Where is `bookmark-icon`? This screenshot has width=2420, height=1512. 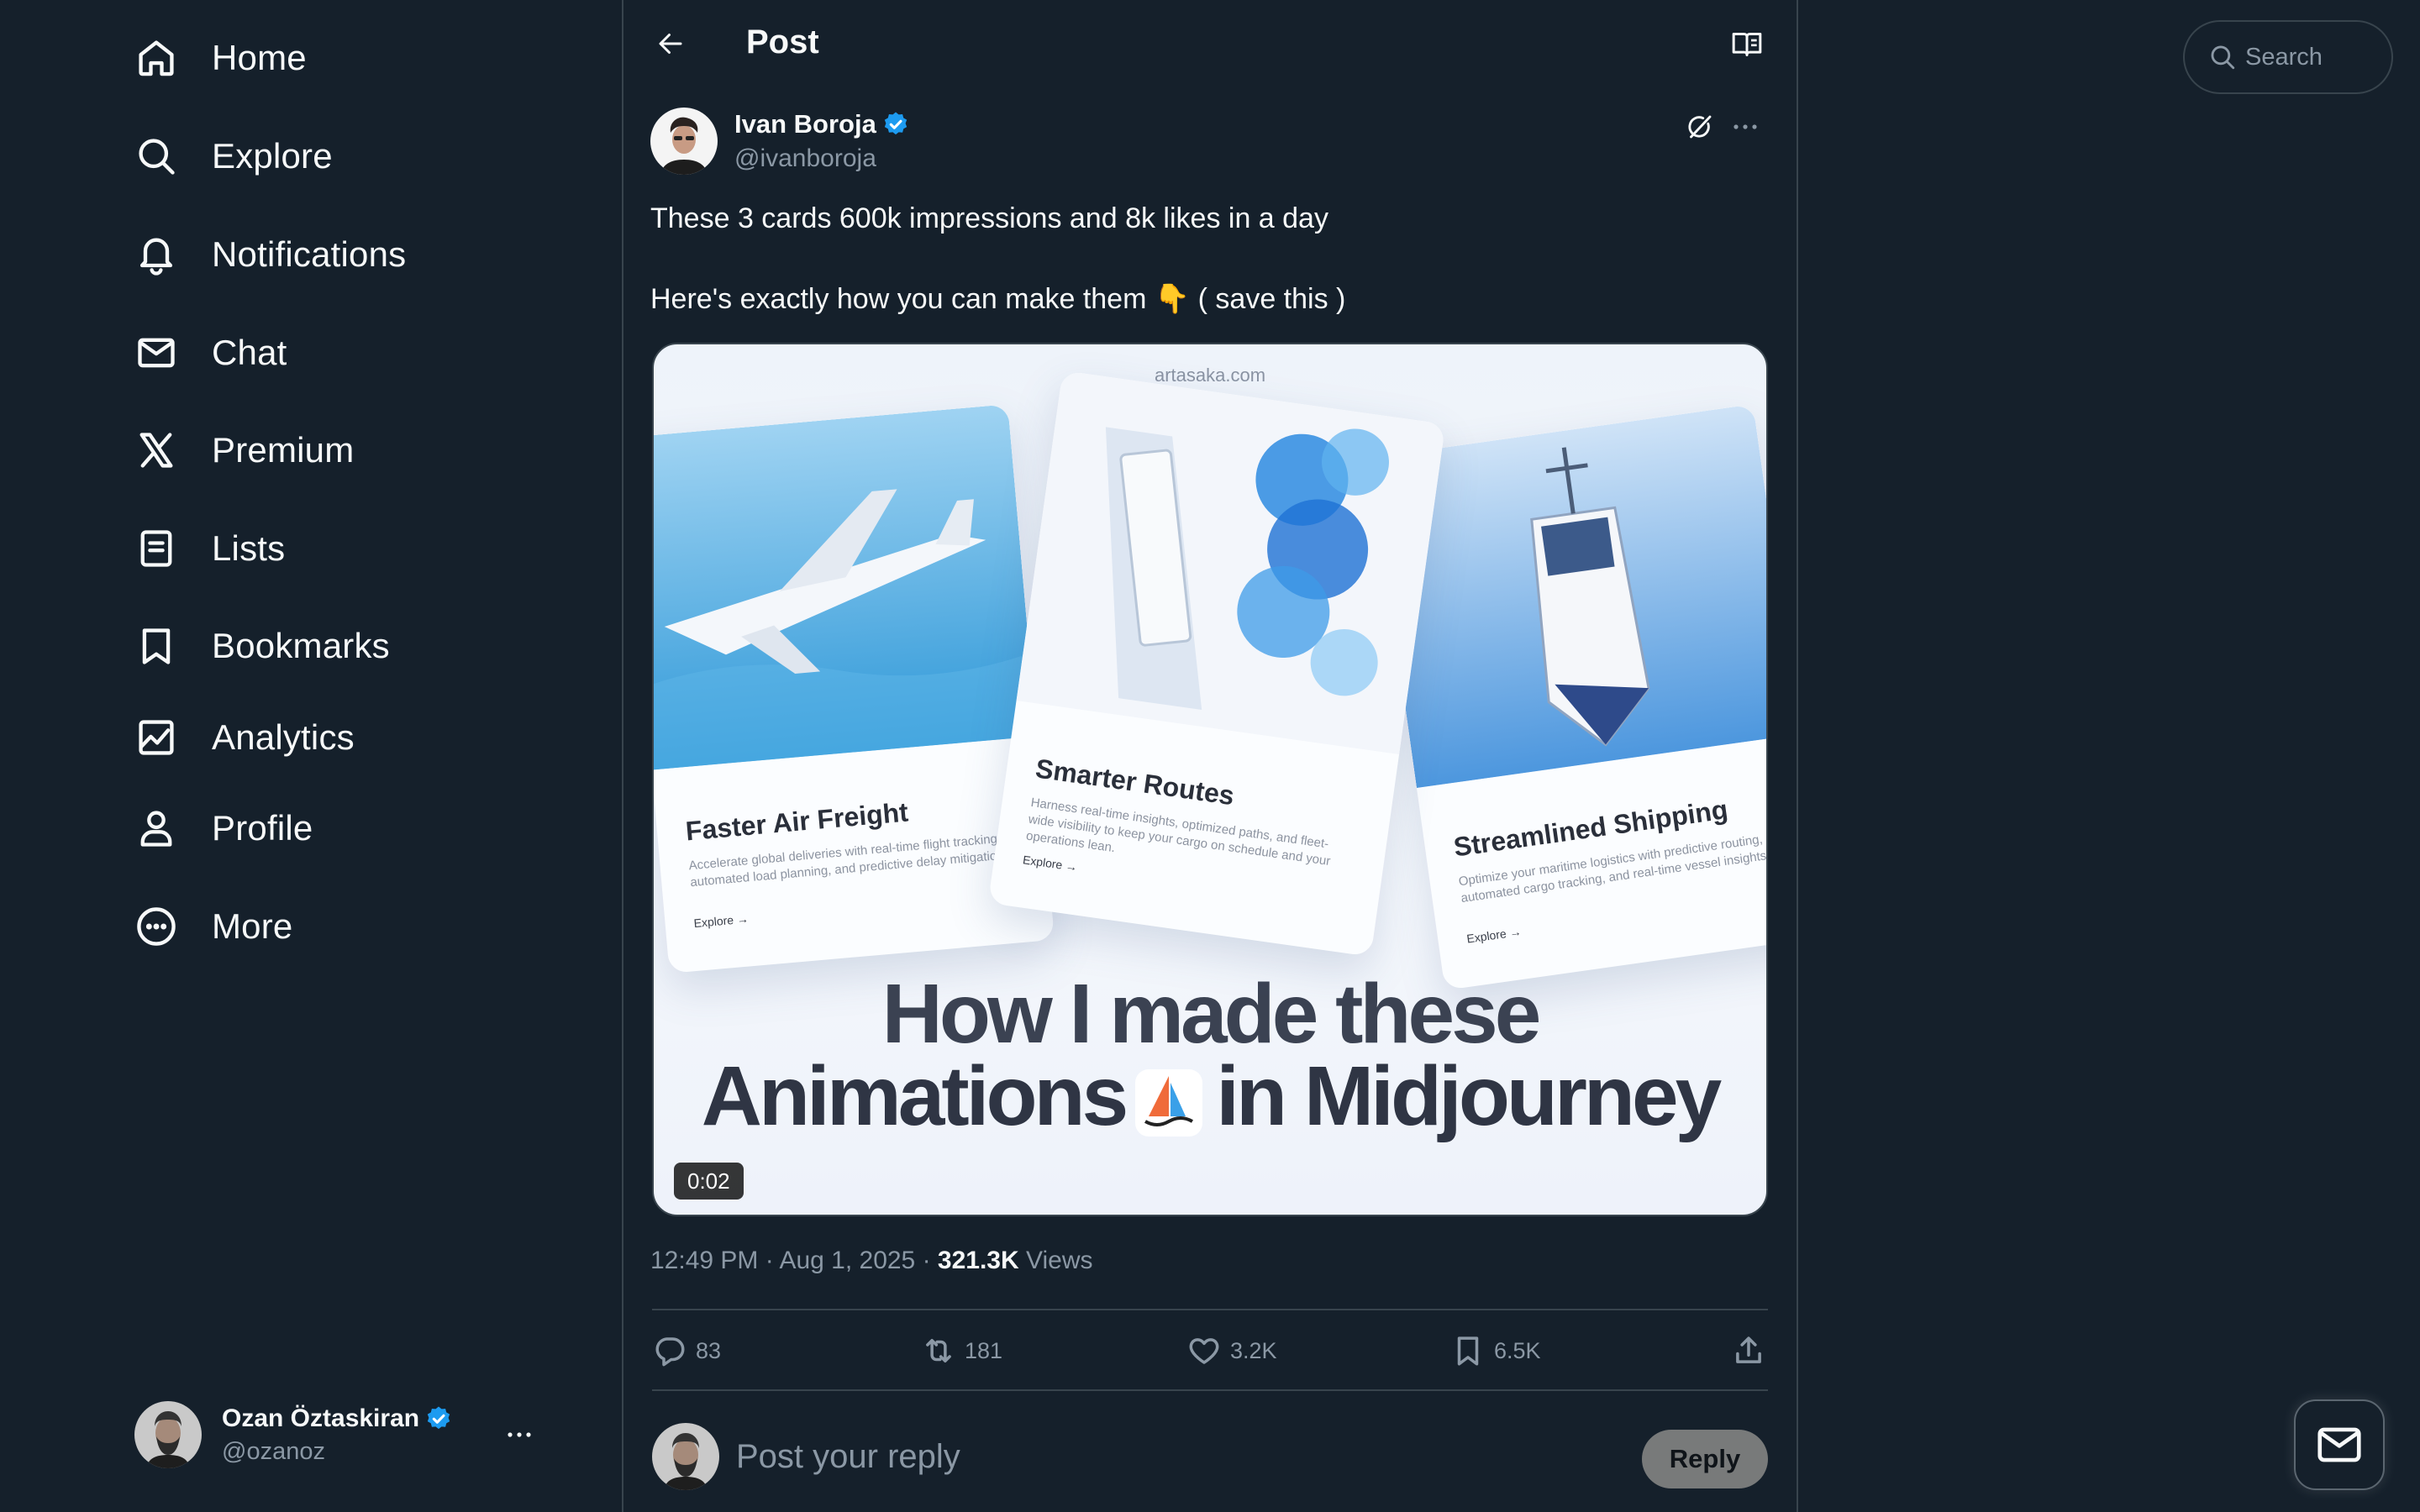
bookmark-icon is located at coordinates (156, 646).